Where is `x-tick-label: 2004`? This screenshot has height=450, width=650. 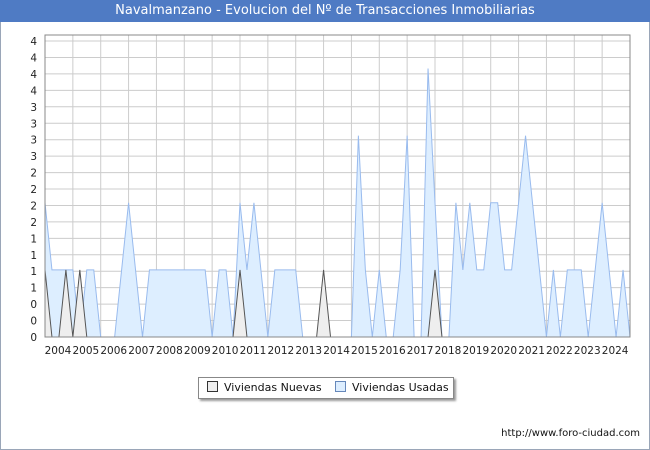
x-tick-label: 2004 is located at coordinates (58, 351).